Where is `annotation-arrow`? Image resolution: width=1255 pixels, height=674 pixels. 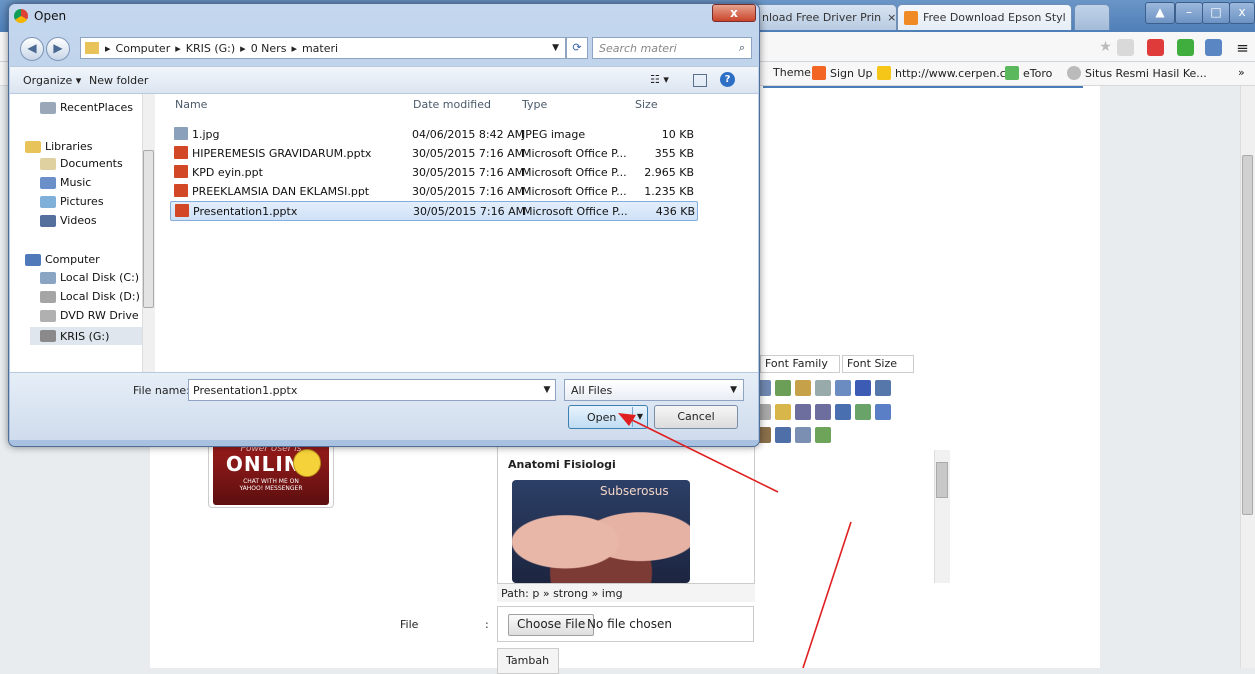
annotation-arrow is located at coordinates (735, 540).